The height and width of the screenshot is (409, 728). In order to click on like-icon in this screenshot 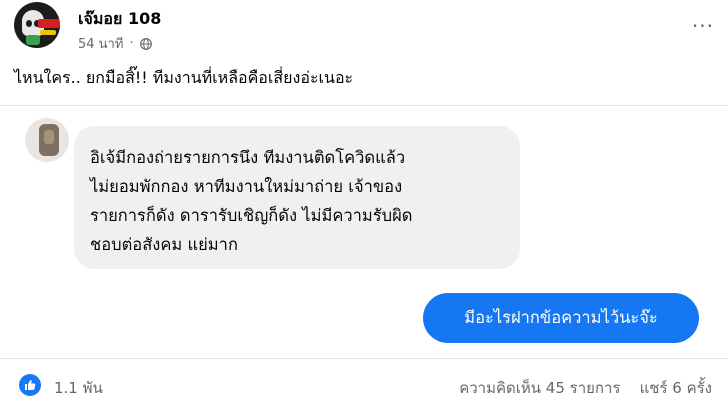, I will do `click(30, 385)`.